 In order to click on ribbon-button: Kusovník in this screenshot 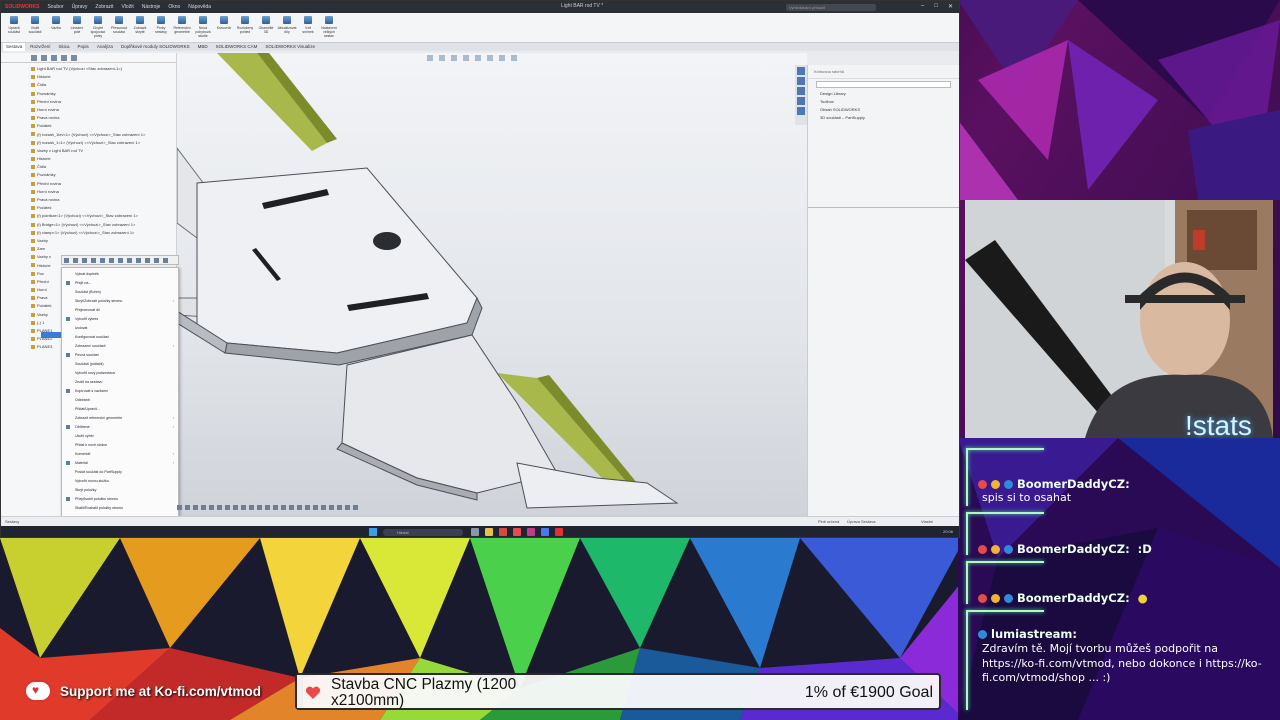, I will do `click(224, 29)`.